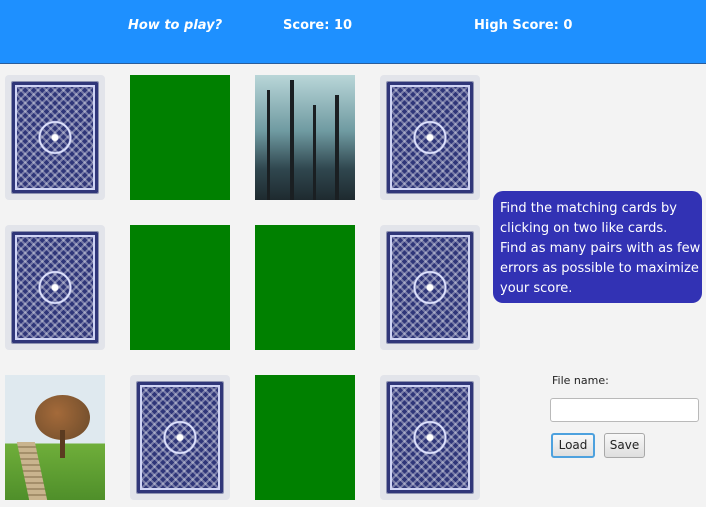  What do you see at coordinates (523, 25) in the screenshot?
I see `high-score-label: High Score: 0` at bounding box center [523, 25].